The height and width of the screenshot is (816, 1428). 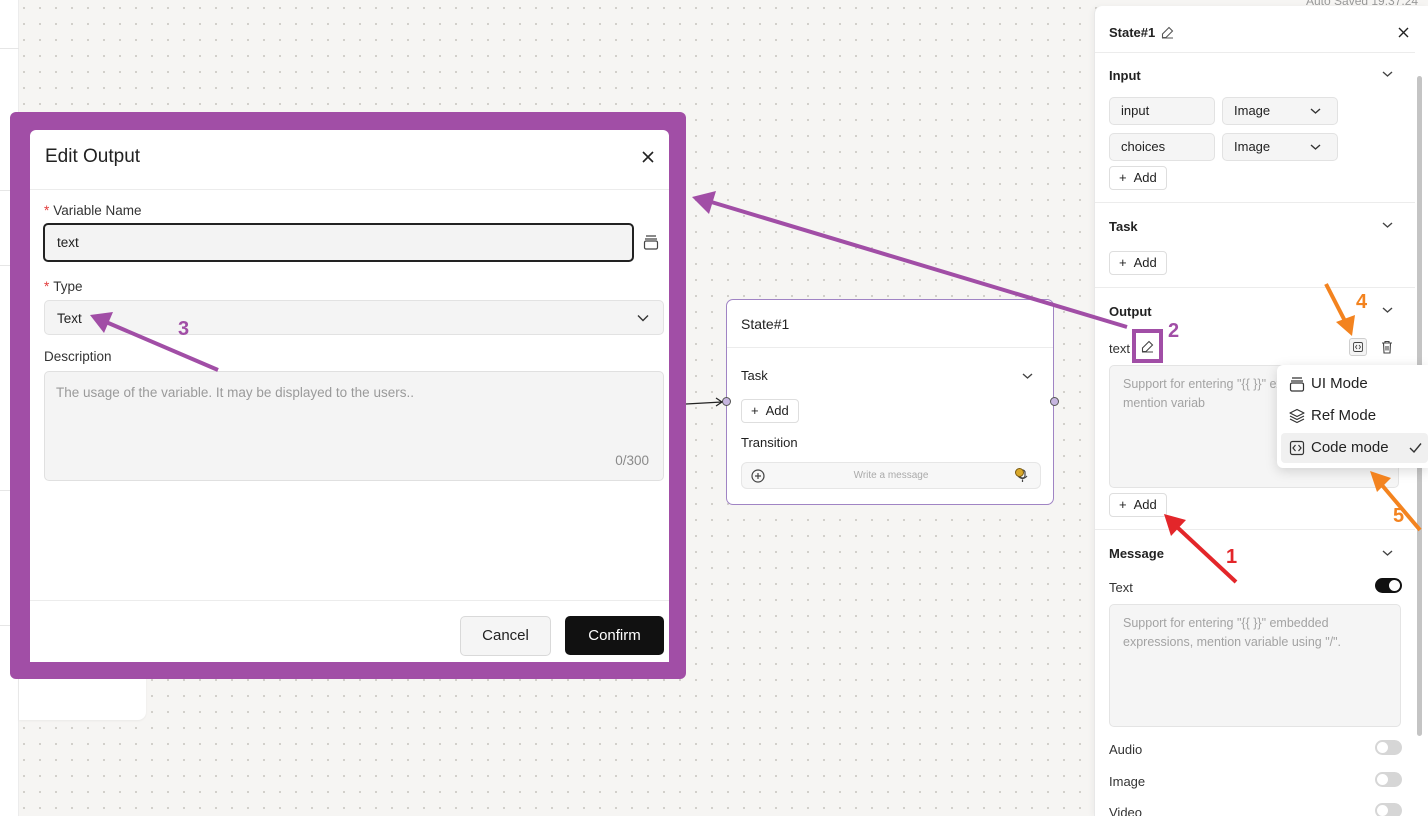 I want to click on menu-item-ref-mode: Ref Mode, so click(x=1354, y=416).